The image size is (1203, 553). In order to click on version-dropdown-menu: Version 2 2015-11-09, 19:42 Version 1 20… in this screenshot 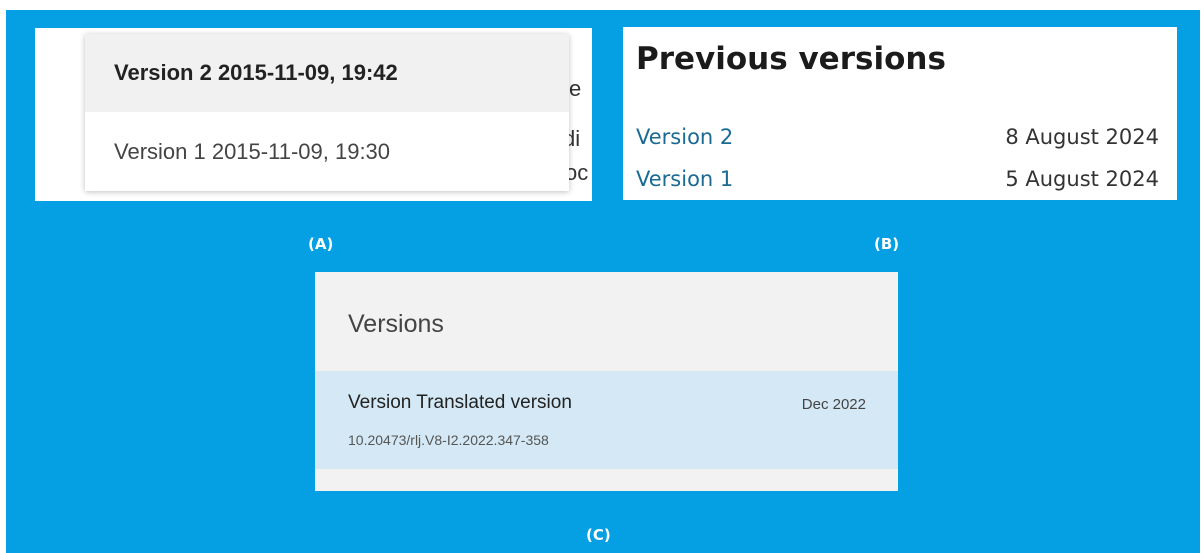, I will do `click(327, 112)`.